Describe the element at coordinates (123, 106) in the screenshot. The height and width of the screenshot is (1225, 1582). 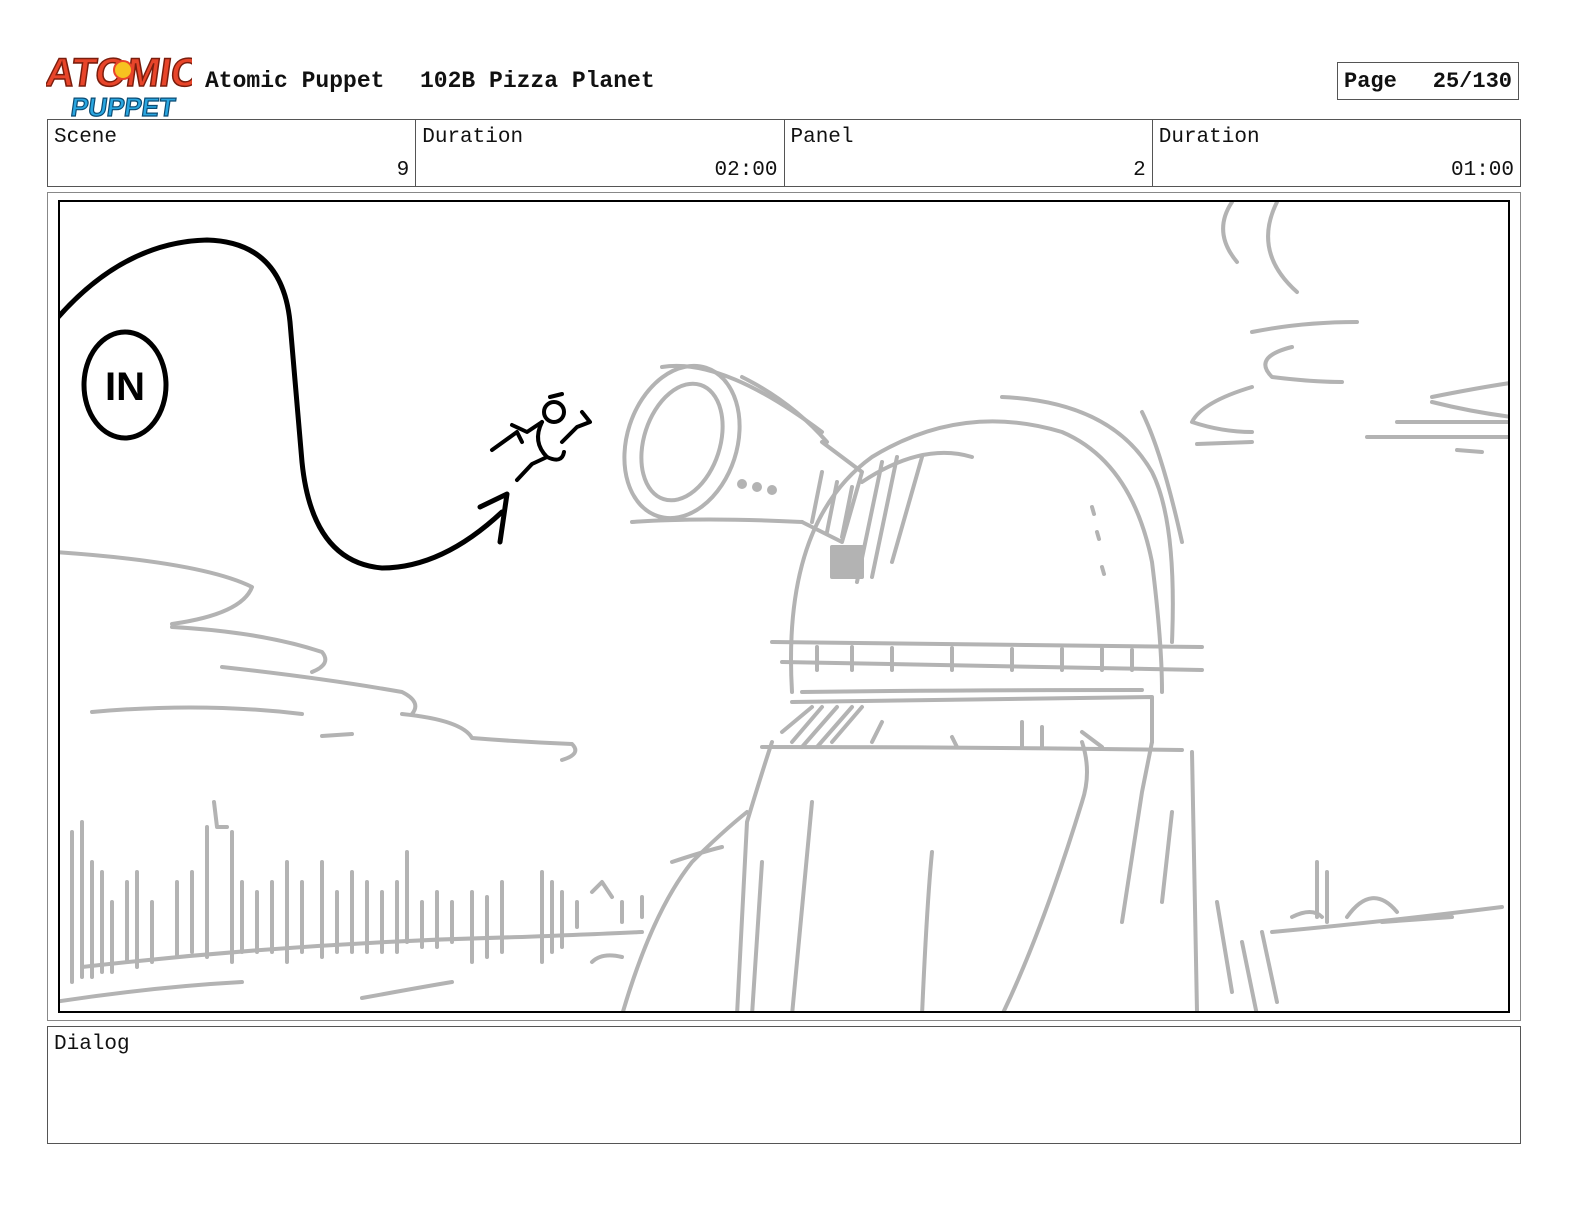
I see `svg-text: PUPPET` at that location.